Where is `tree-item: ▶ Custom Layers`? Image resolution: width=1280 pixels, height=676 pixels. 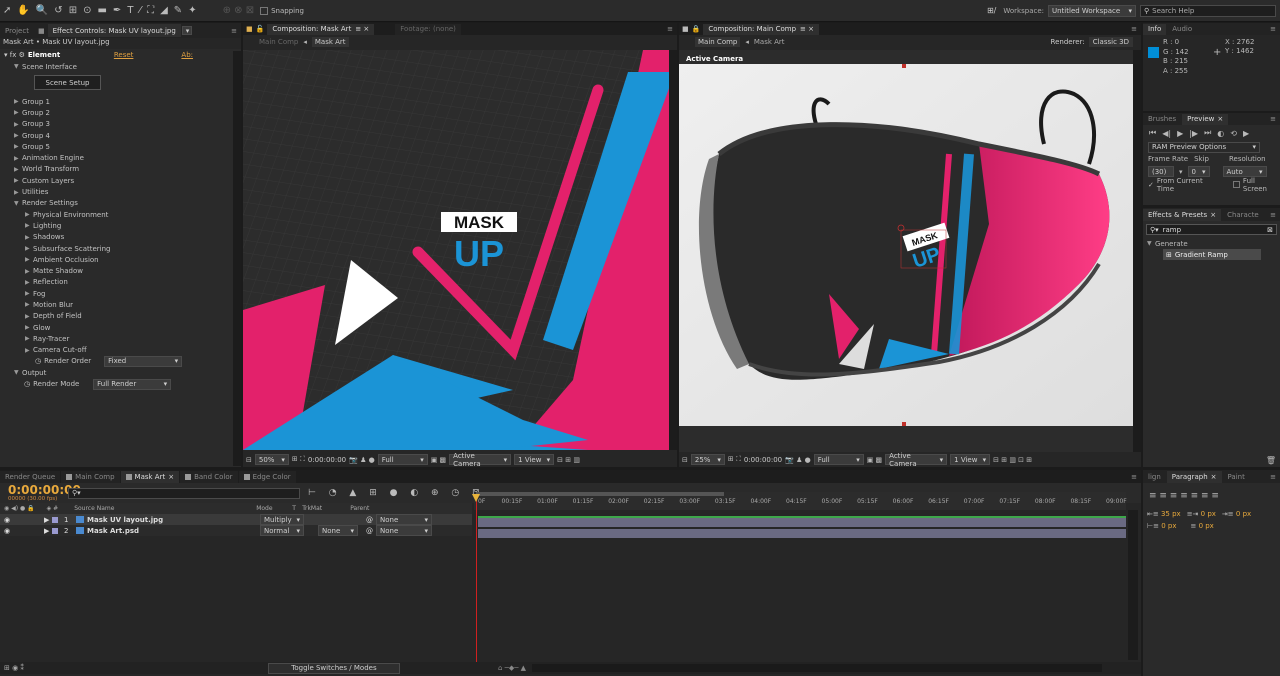
tree-item: ▶ Custom Layers is located at coordinates (127, 180).